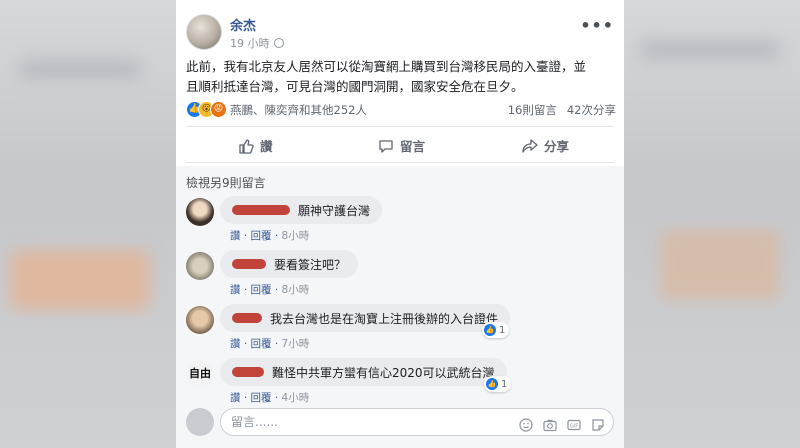 Image resolution: width=800 pixels, height=448 pixels. What do you see at coordinates (246, 146) in the screenshot?
I see `like-icon` at bounding box center [246, 146].